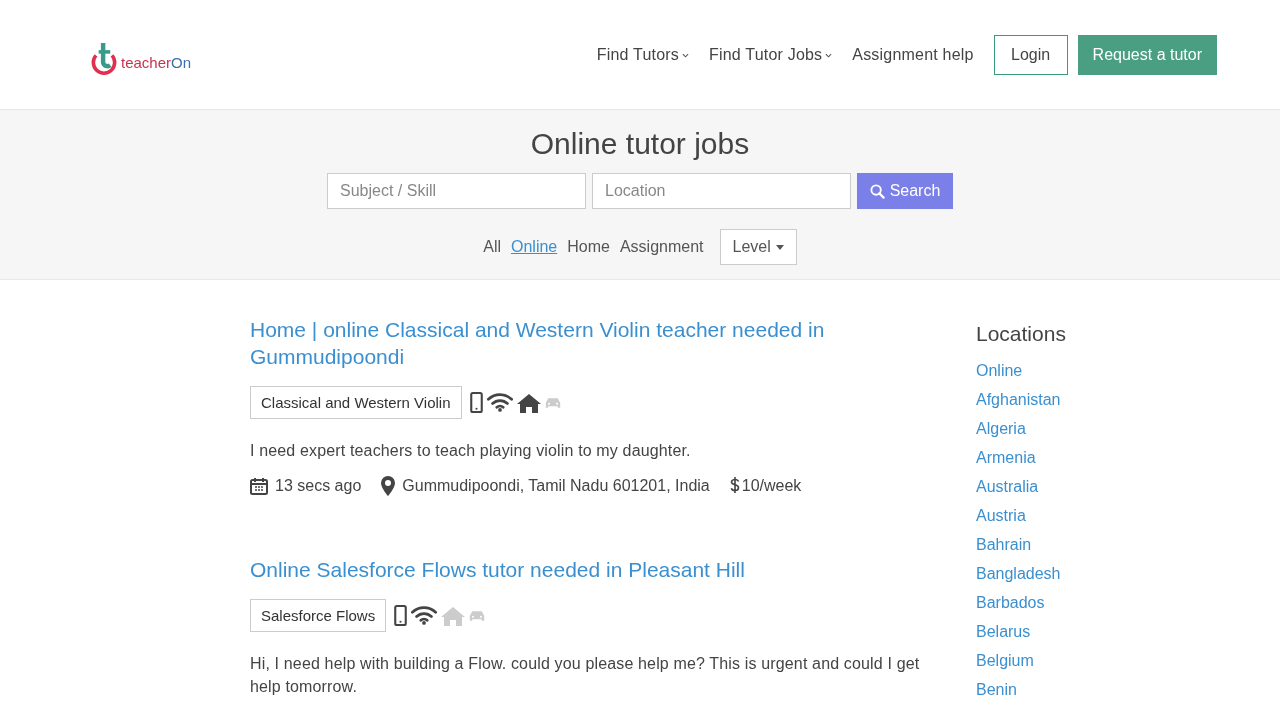 The image size is (1280, 720). What do you see at coordinates (721, 191) in the screenshot?
I see `location-field: Location` at bounding box center [721, 191].